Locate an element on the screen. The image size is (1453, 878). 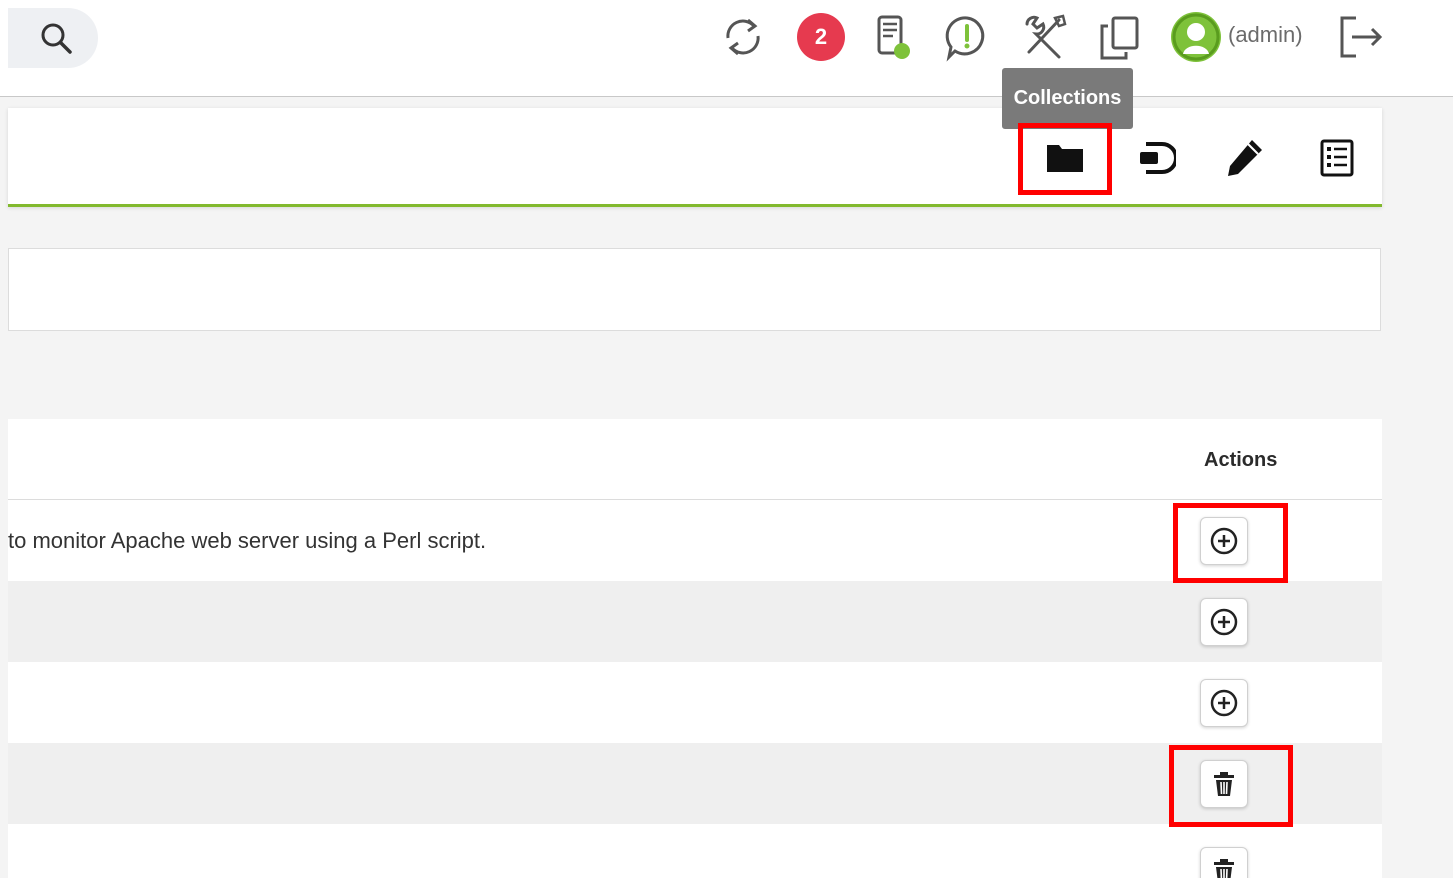
logout-button is located at coordinates (1361, 37).